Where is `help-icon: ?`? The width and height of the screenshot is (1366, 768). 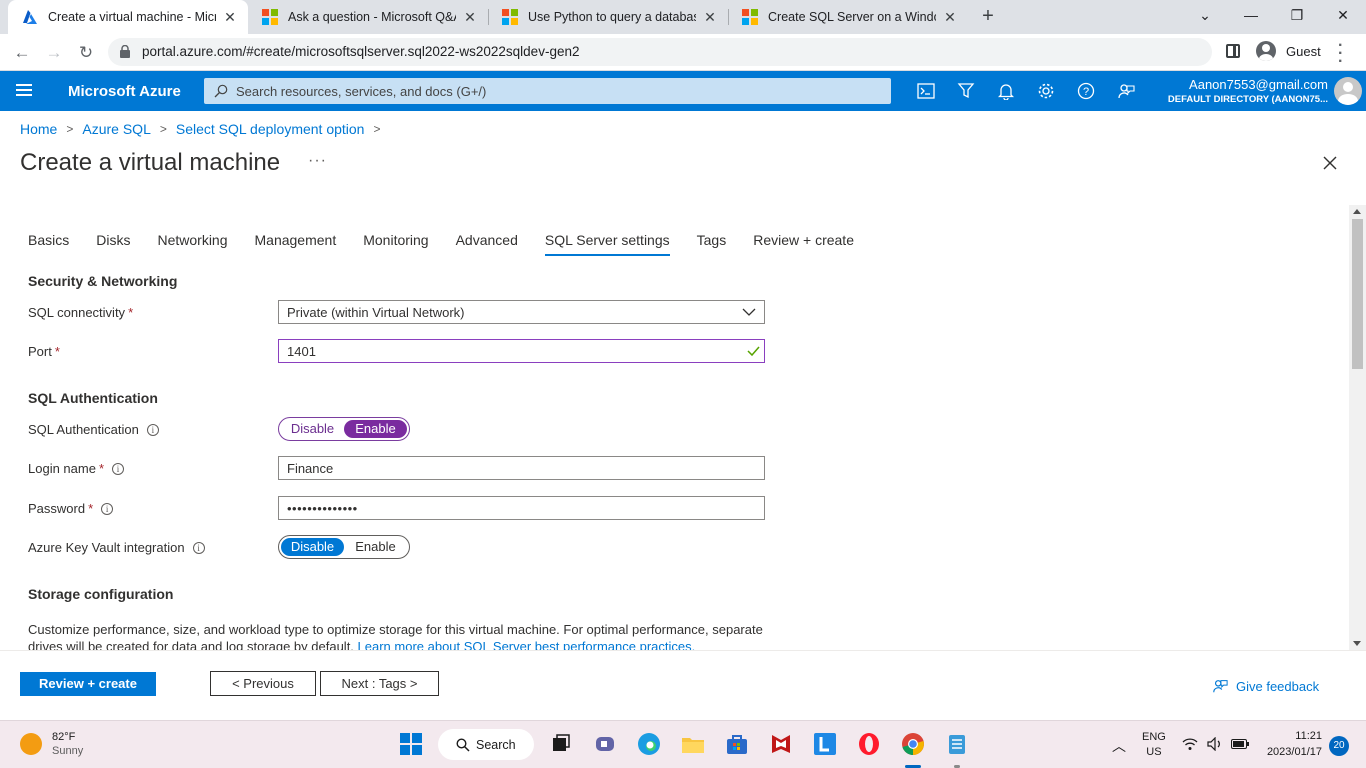 help-icon: ? is located at coordinates (1086, 91).